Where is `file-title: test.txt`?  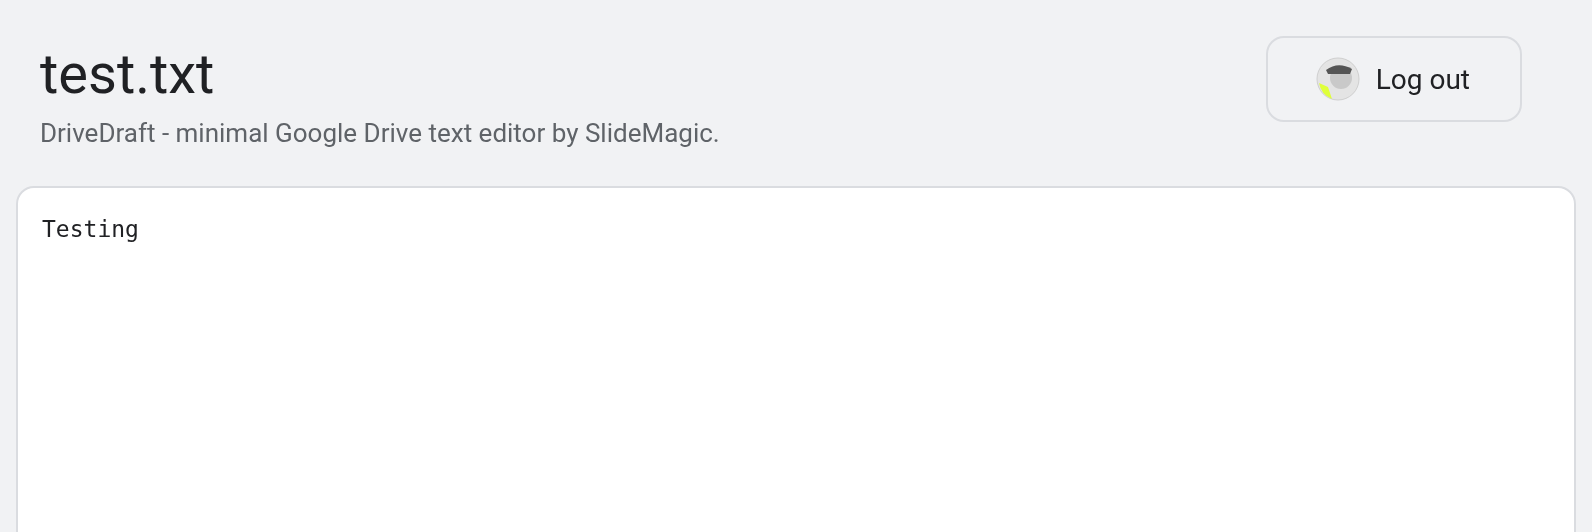
file-title: test.txt is located at coordinates (128, 74).